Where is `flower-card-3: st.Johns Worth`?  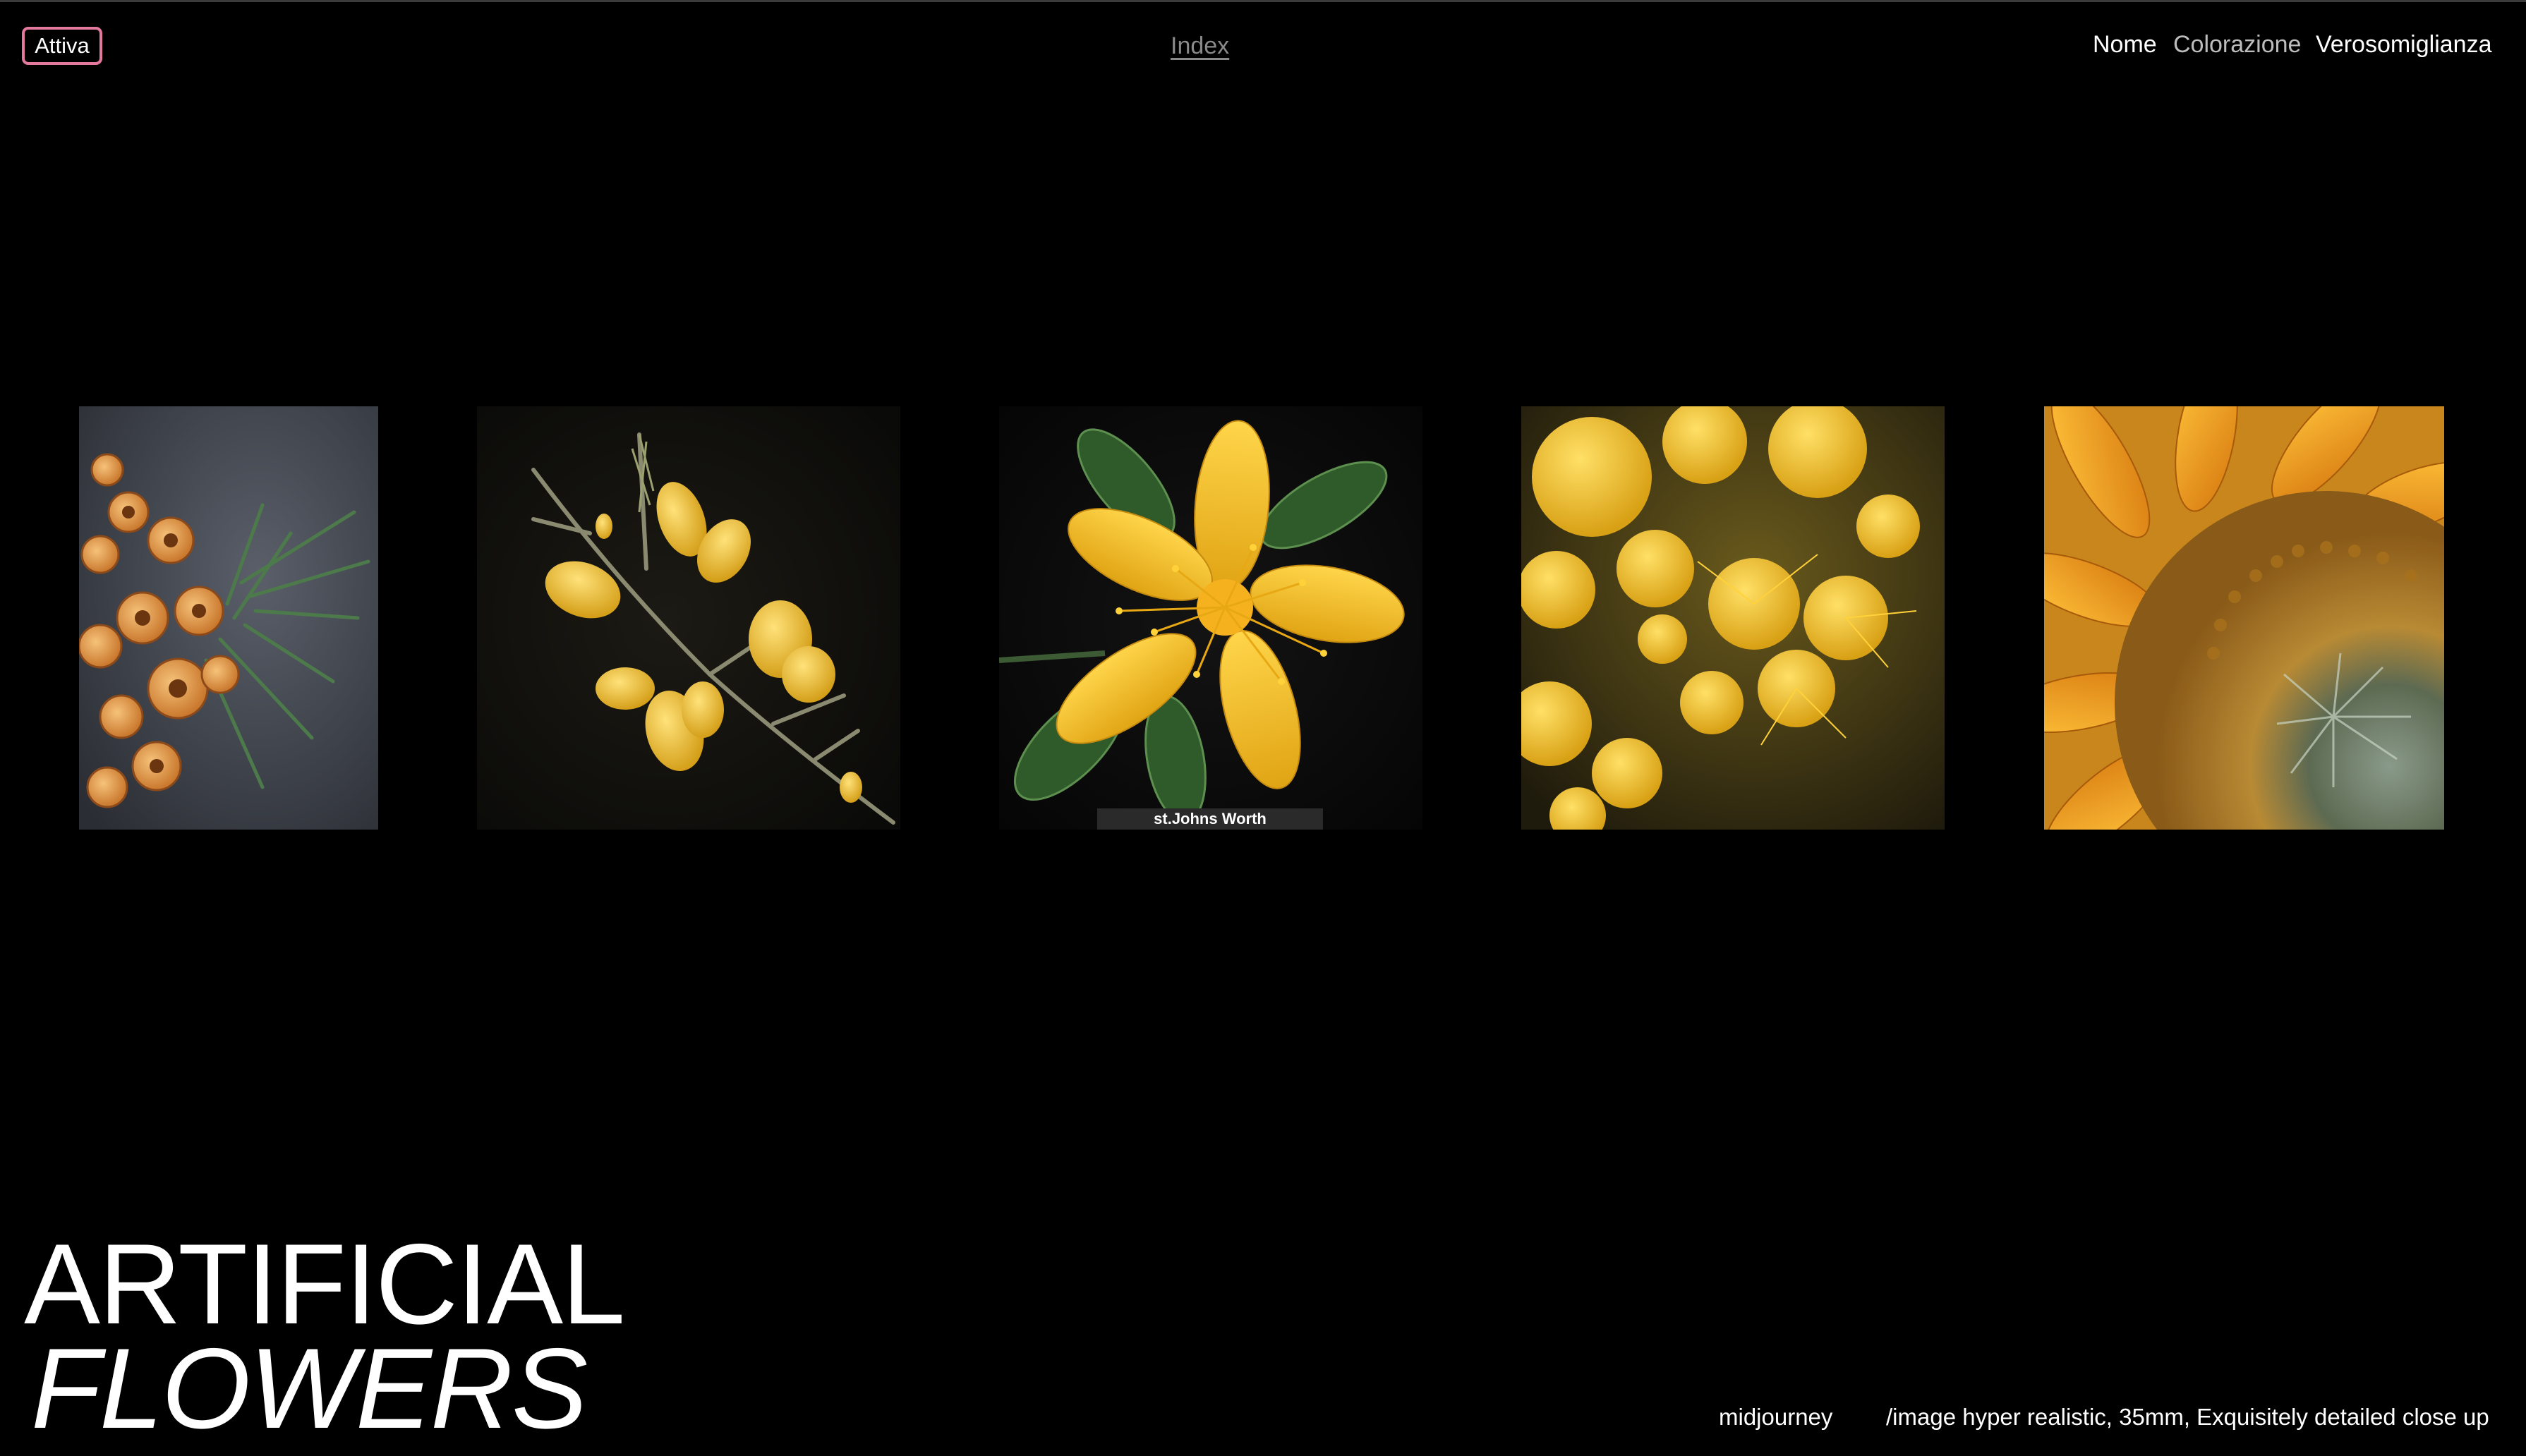
flower-card-3: st.Johns Worth is located at coordinates (1210, 618).